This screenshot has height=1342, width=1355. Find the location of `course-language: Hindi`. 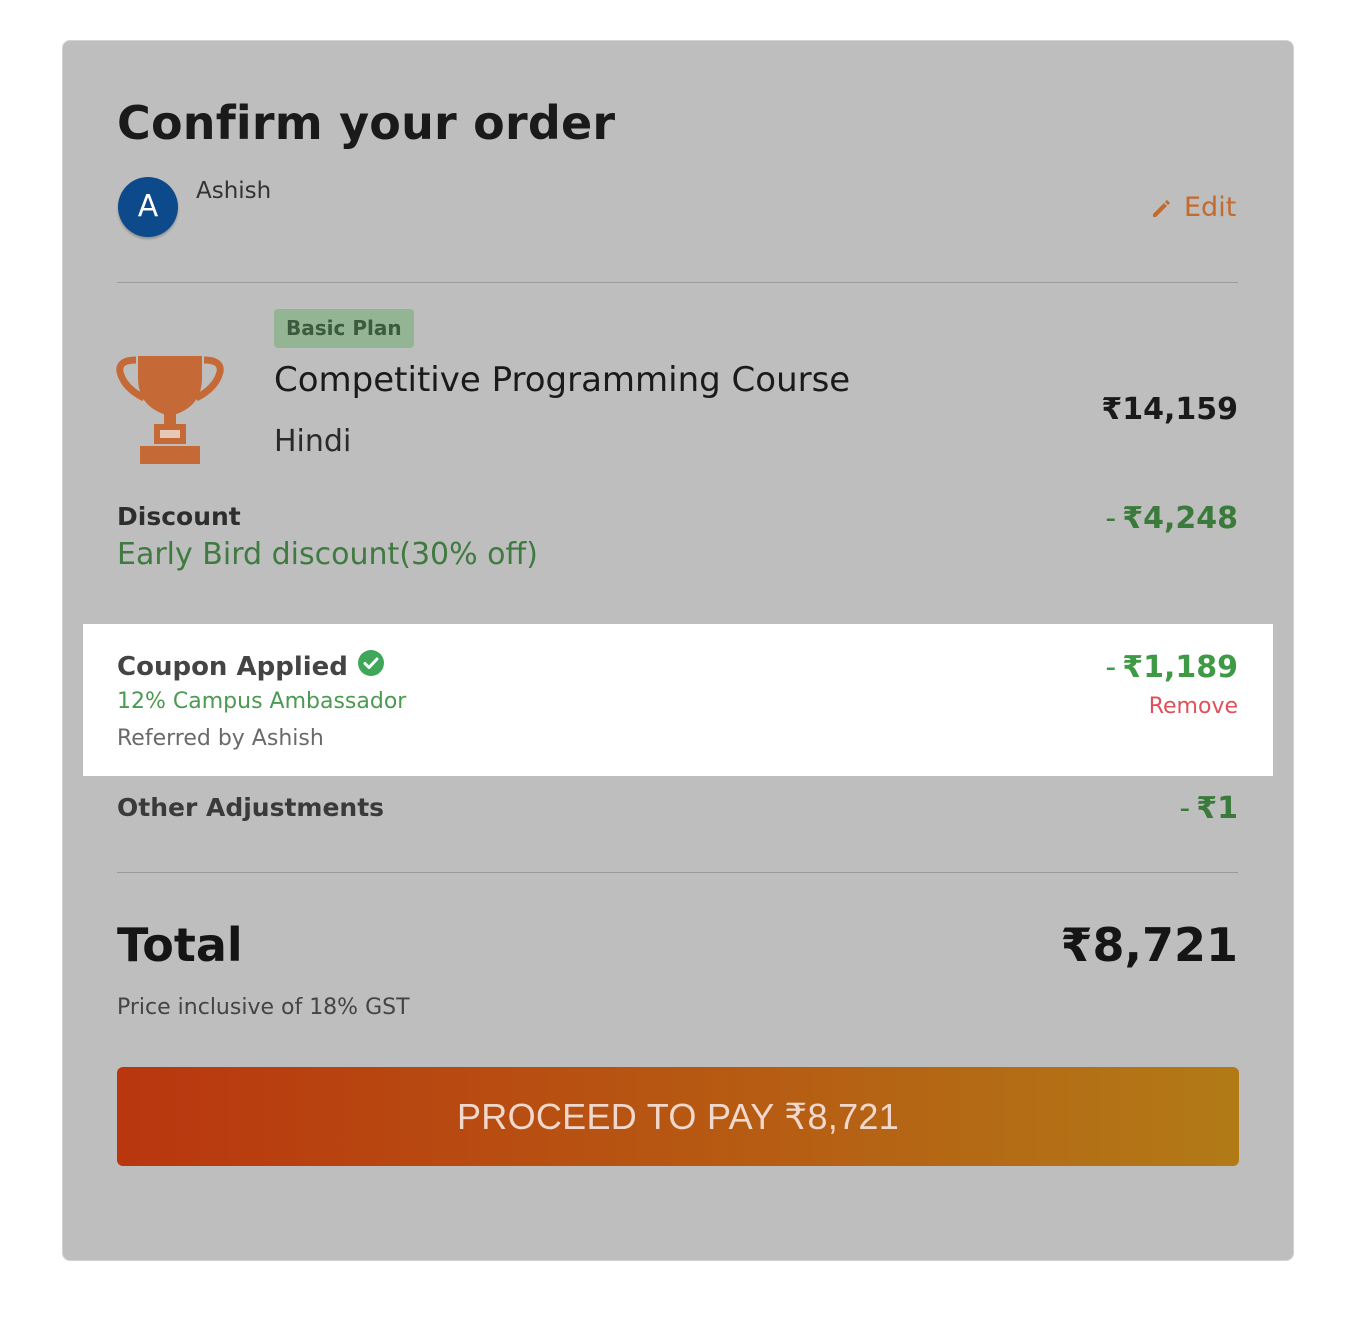

course-language: Hindi is located at coordinates (313, 441).